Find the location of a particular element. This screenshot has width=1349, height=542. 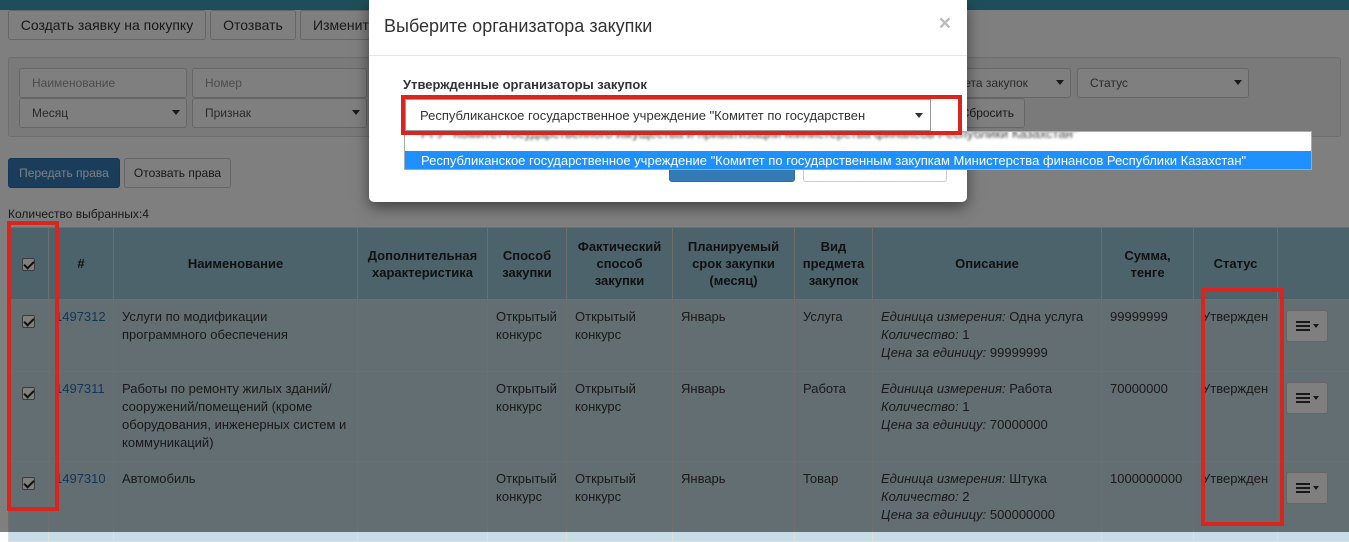

modal-title: Выберите организатора закупки is located at coordinates (518, 26).